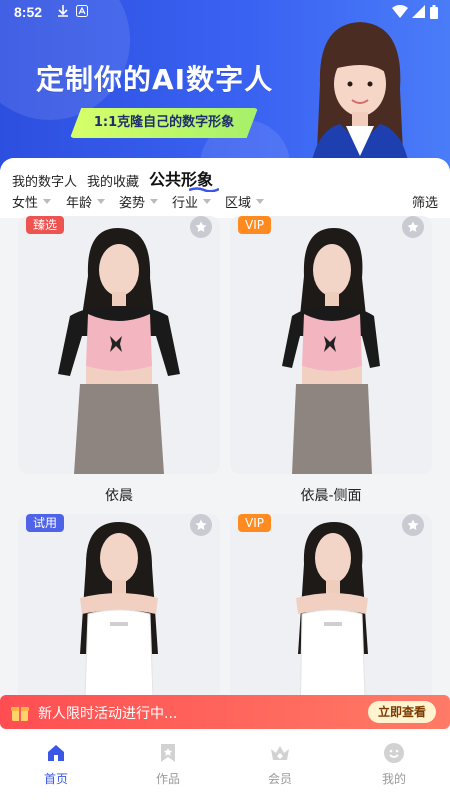 This screenshot has width=450, height=800. What do you see at coordinates (119, 496) in the screenshot?
I see `avatar-name: 依晨` at bounding box center [119, 496].